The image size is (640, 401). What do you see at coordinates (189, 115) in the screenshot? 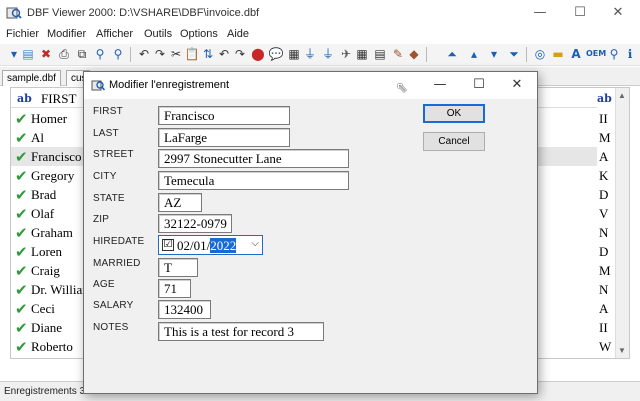
I see `first-value: Francisco` at bounding box center [189, 115].